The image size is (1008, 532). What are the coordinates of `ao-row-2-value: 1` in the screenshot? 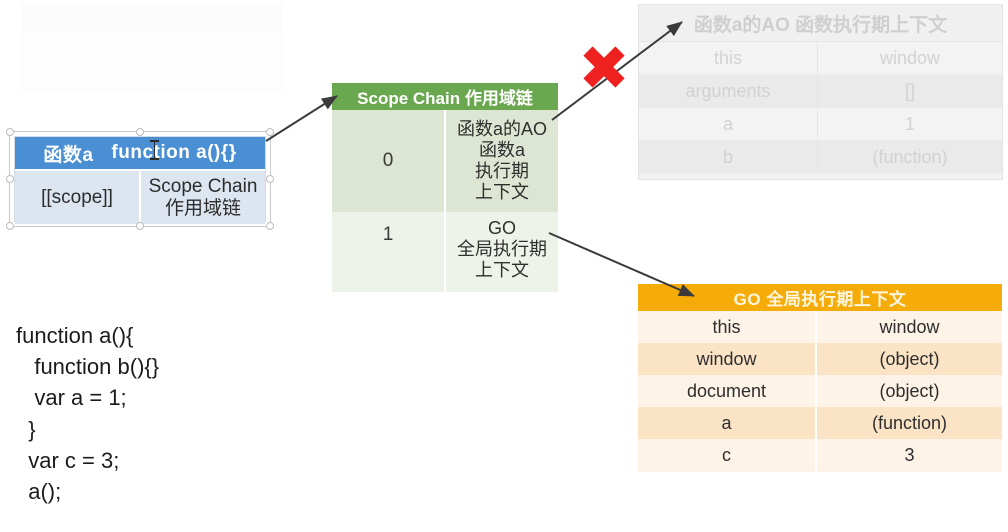 It's located at (909, 123).